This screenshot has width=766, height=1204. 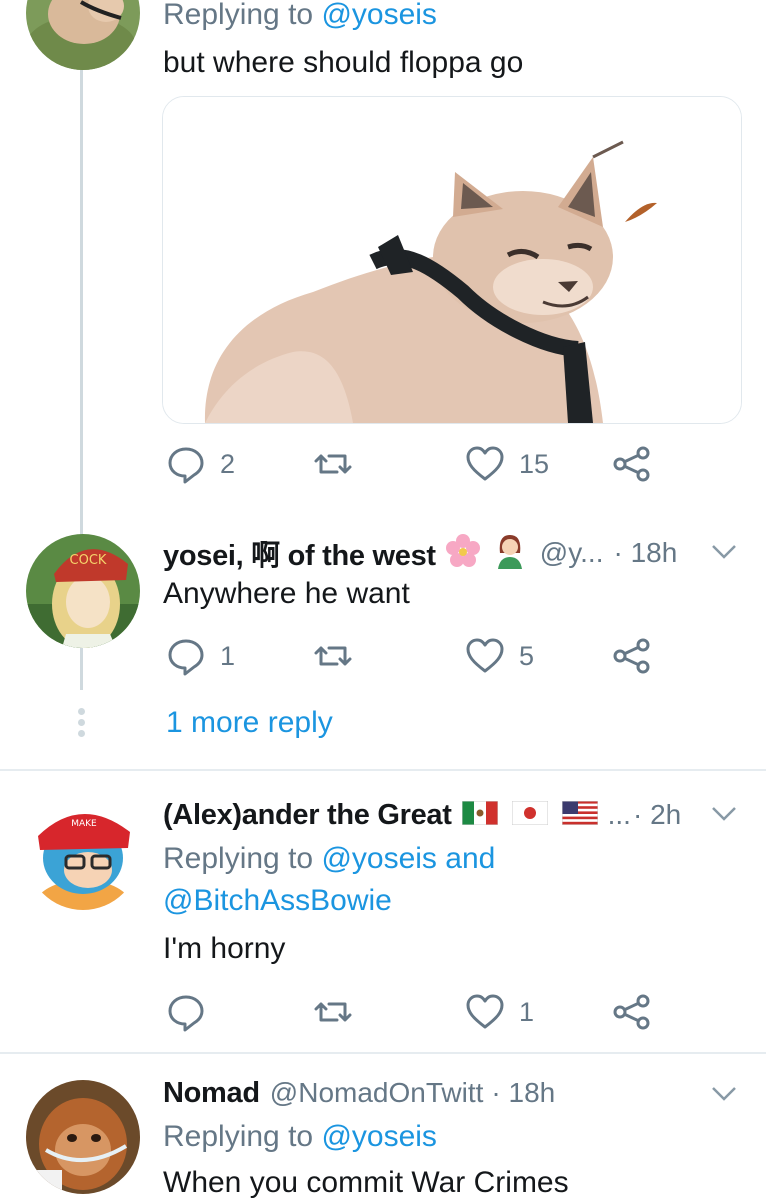 What do you see at coordinates (510, 553) in the screenshot?
I see `woman-emoji-icon` at bounding box center [510, 553].